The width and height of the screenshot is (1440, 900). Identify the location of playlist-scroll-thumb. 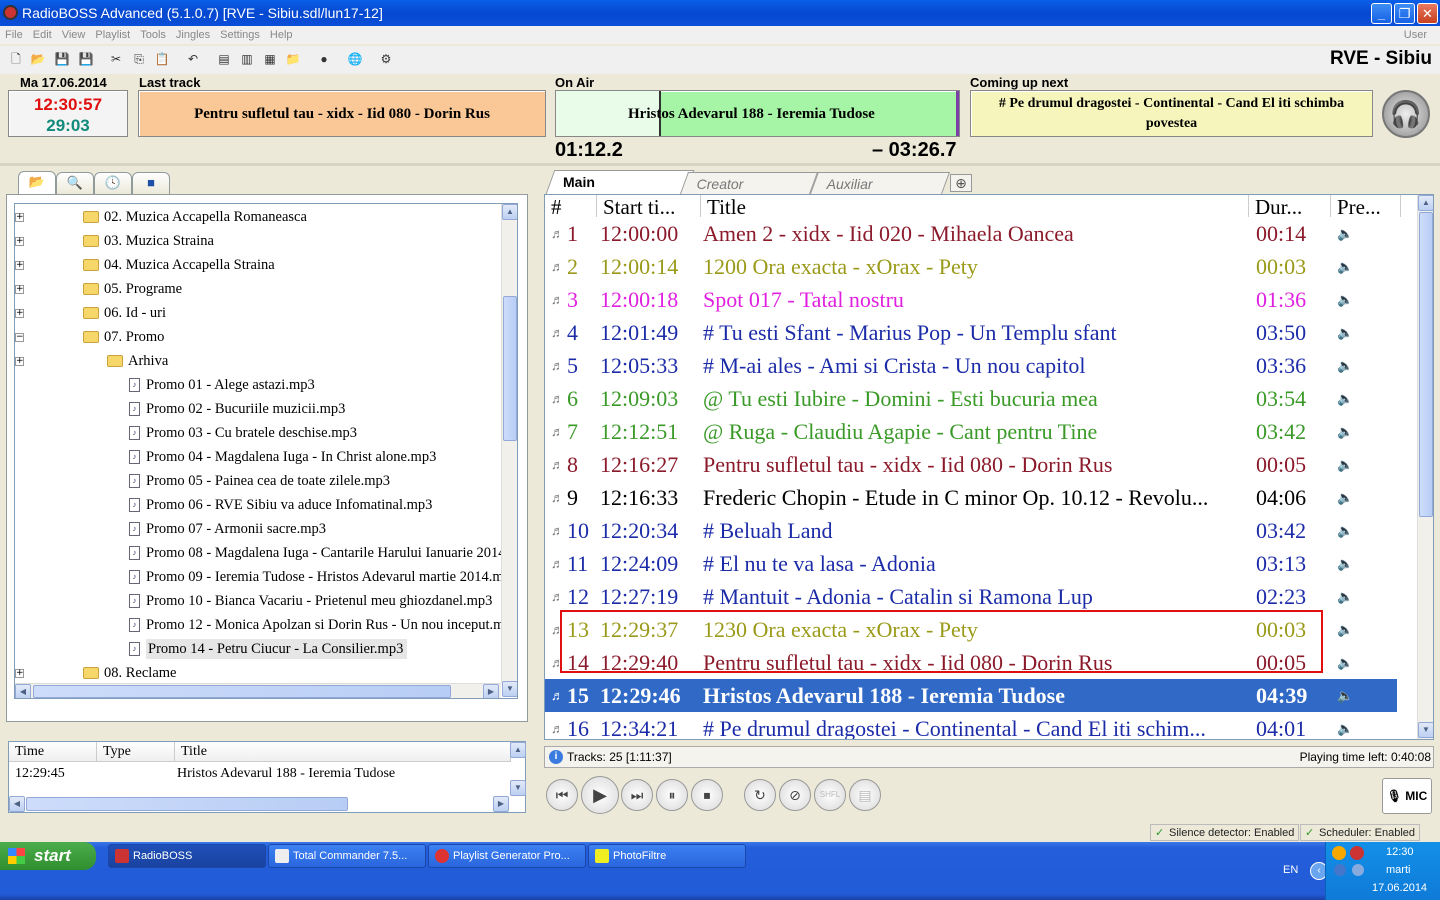
(1426, 364).